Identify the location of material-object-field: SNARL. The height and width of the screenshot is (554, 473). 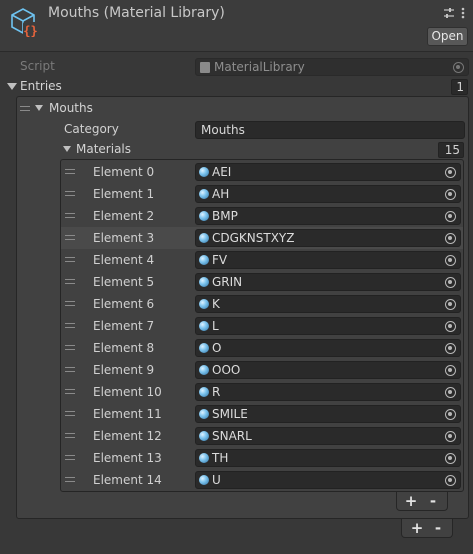
(328, 436).